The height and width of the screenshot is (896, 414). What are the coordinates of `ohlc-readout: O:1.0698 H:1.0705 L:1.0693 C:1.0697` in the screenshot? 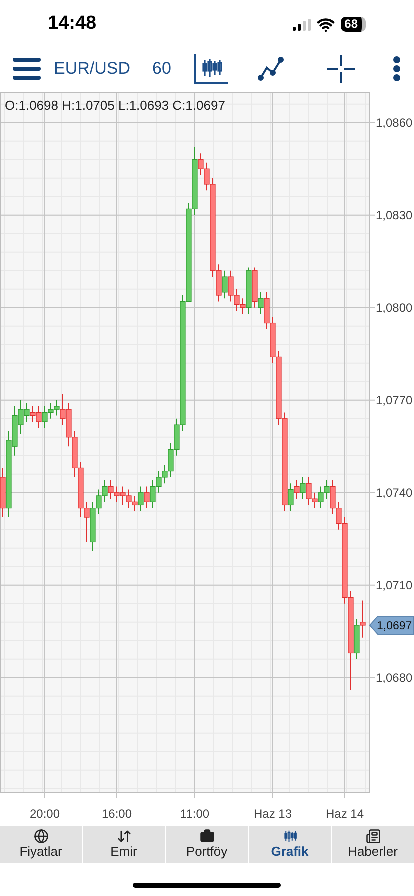 It's located at (115, 105).